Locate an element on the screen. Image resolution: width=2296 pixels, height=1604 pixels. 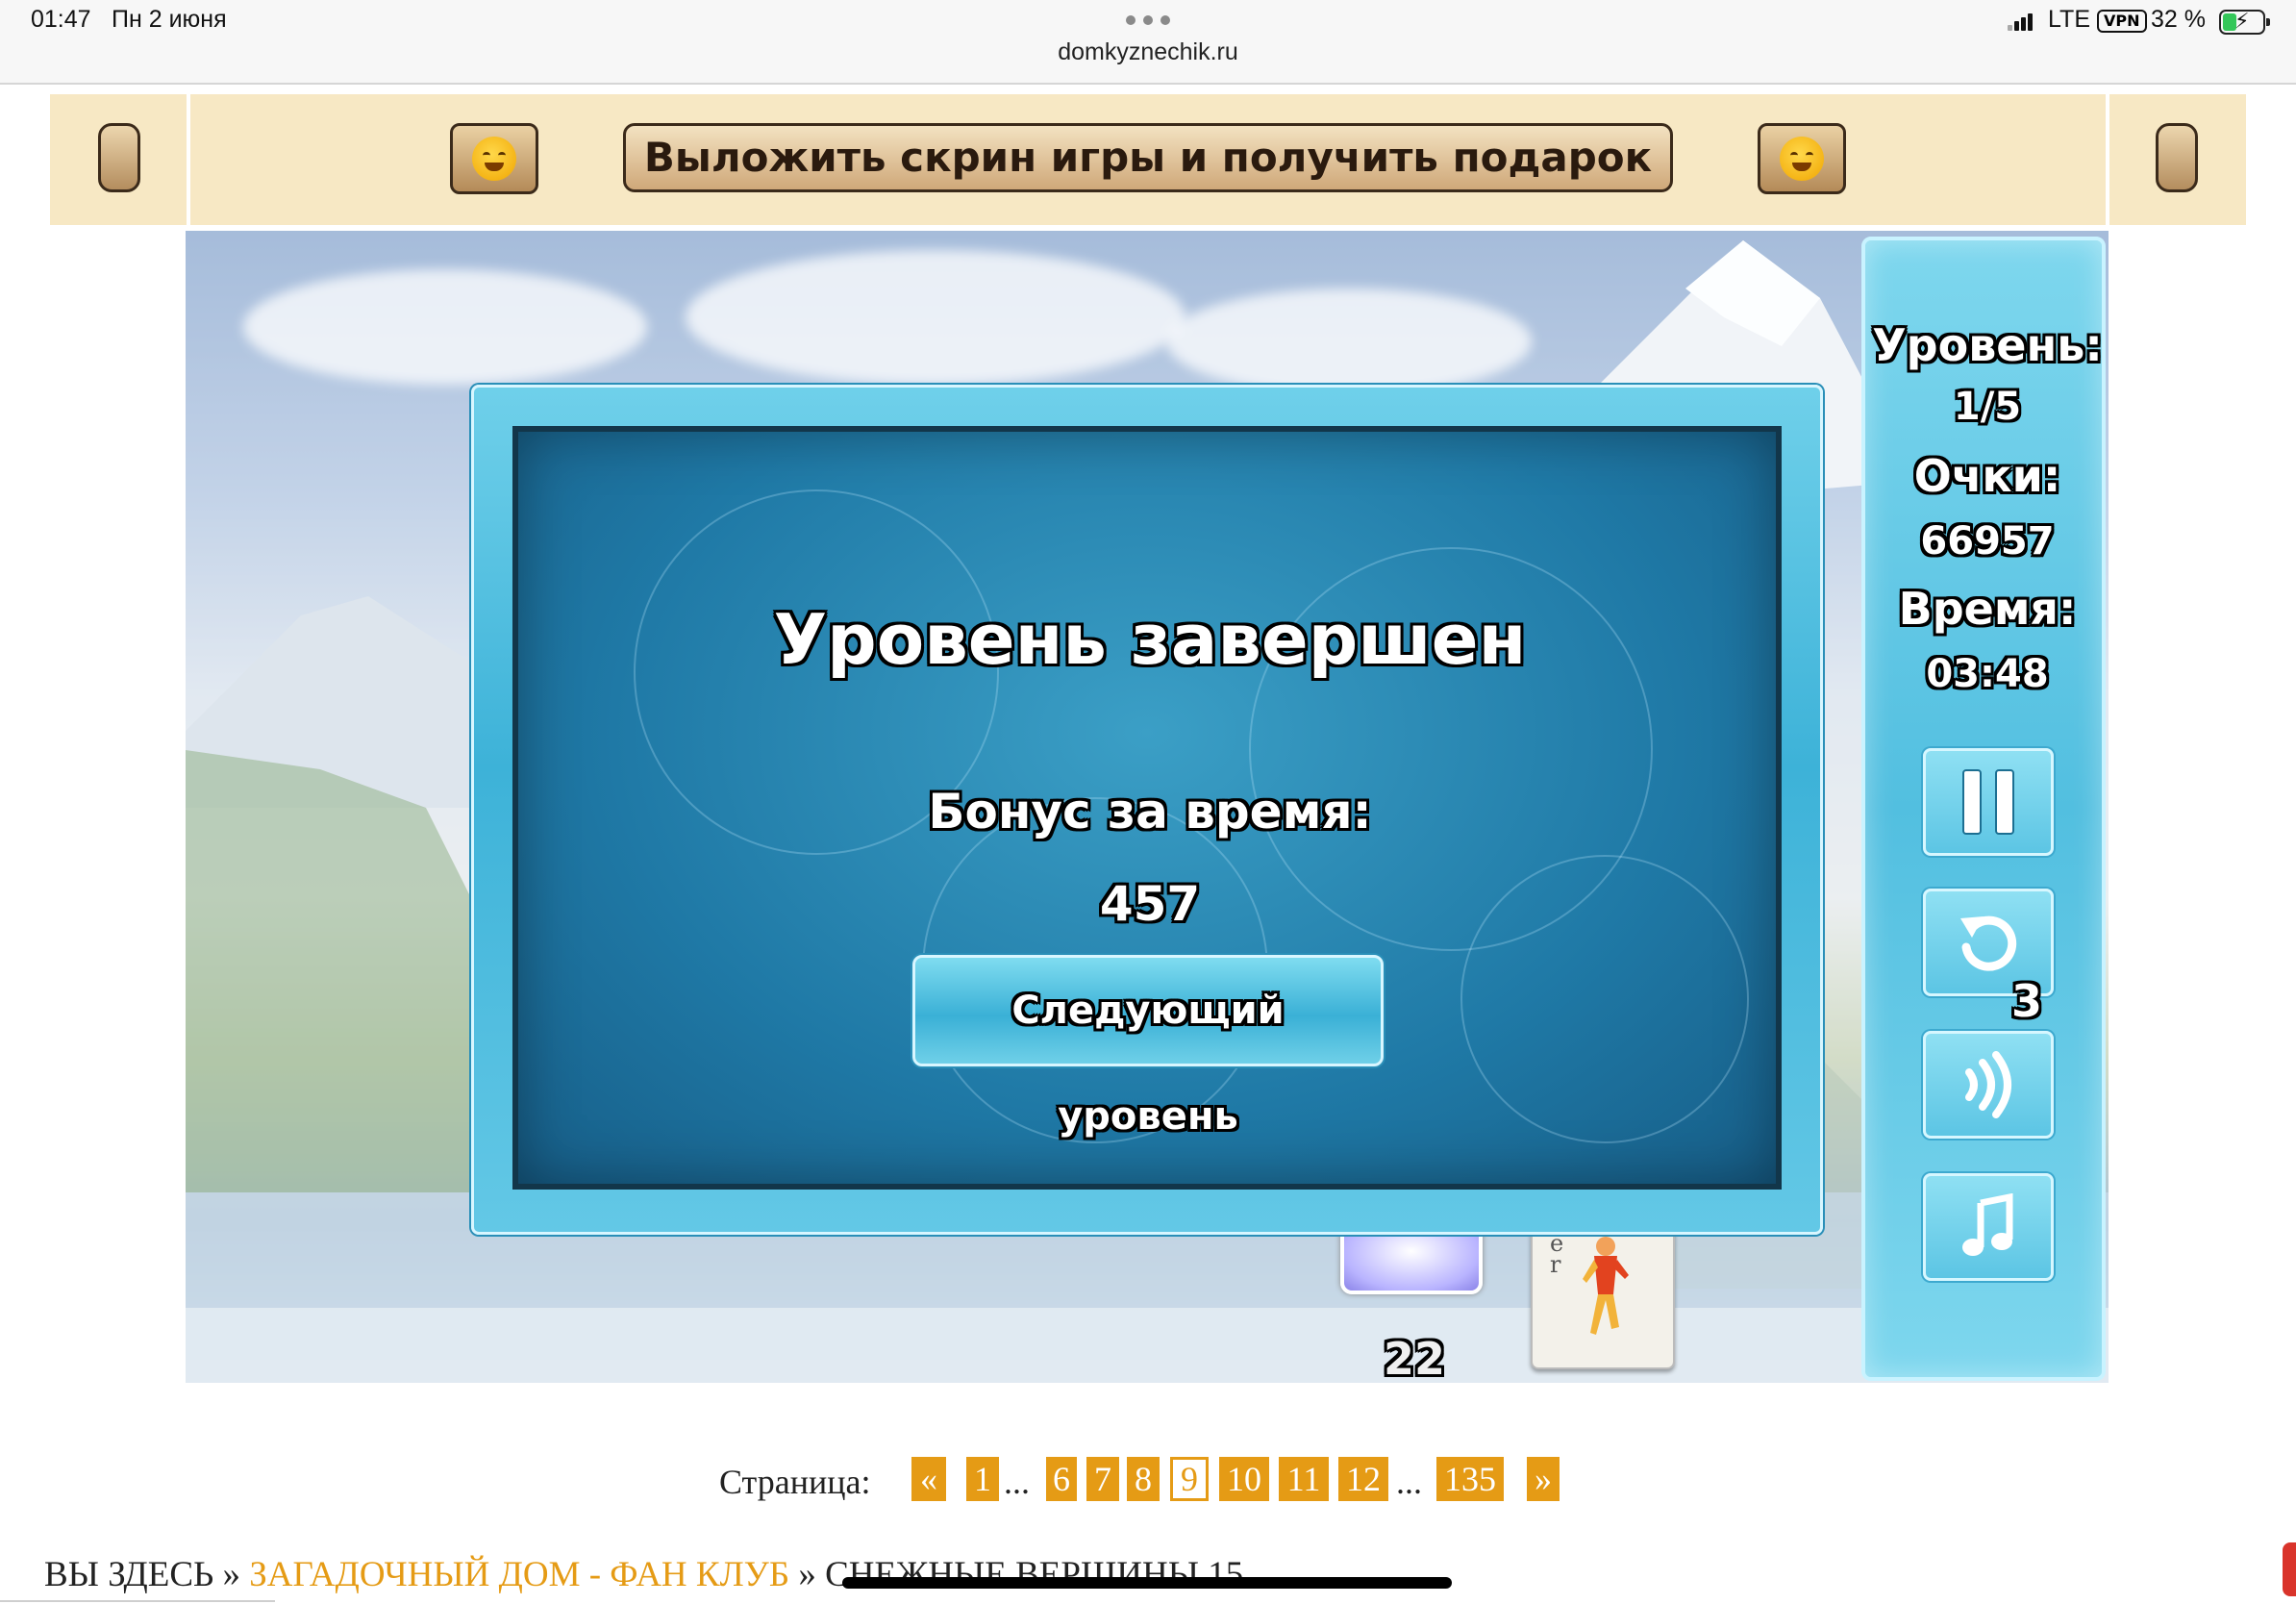
time-bonus-value: 457 is located at coordinates (1150, 904).